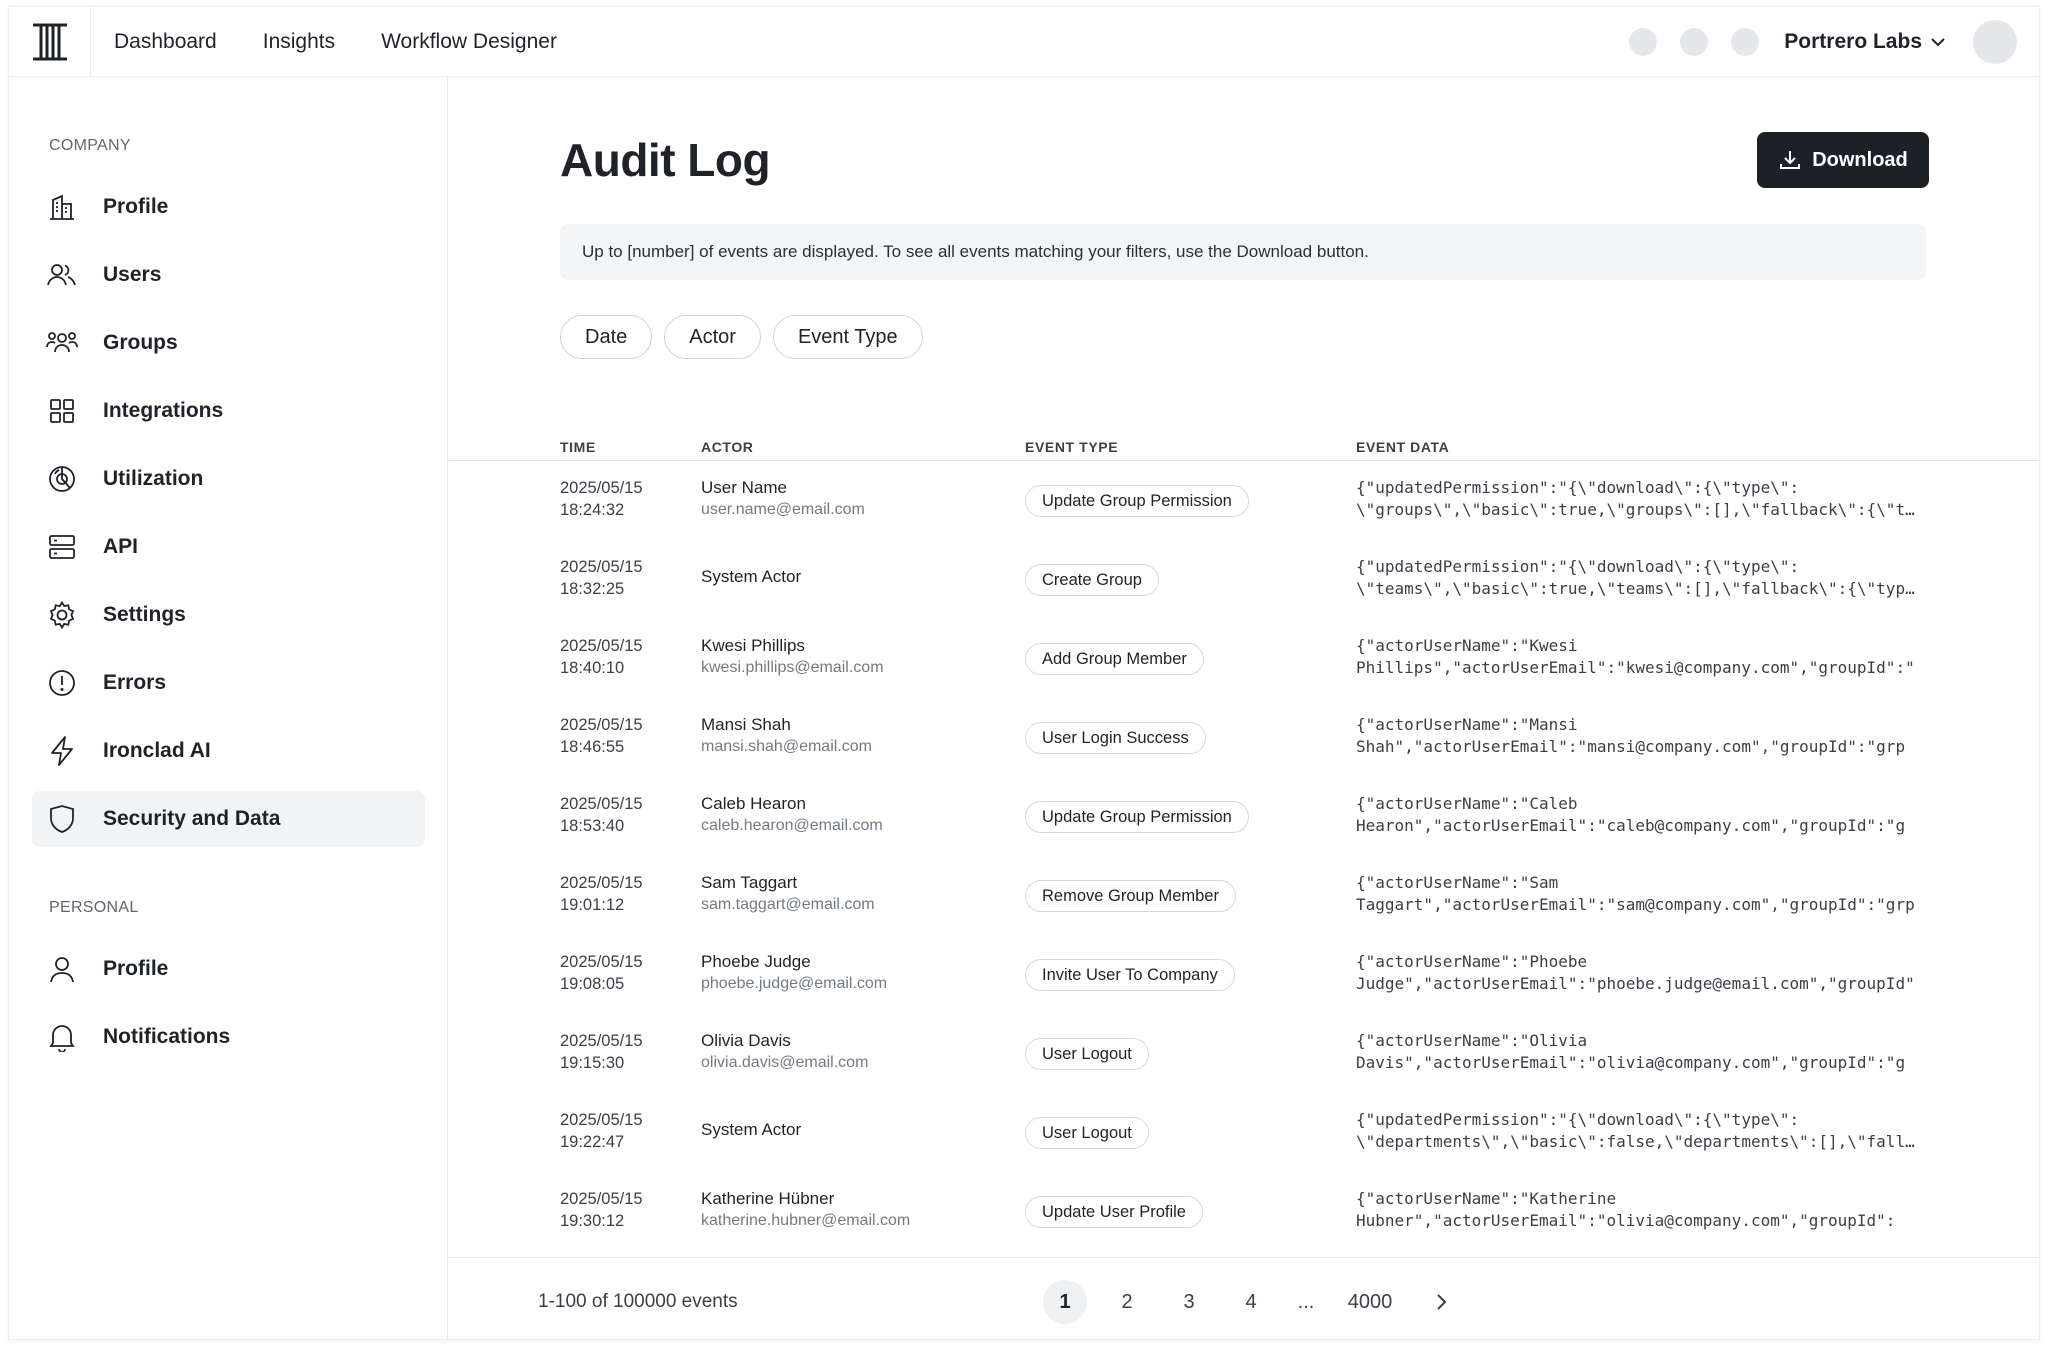 This screenshot has height=1350, width=2048. What do you see at coordinates (1370, 1302) in the screenshot?
I see `page-button-last: 4000` at bounding box center [1370, 1302].